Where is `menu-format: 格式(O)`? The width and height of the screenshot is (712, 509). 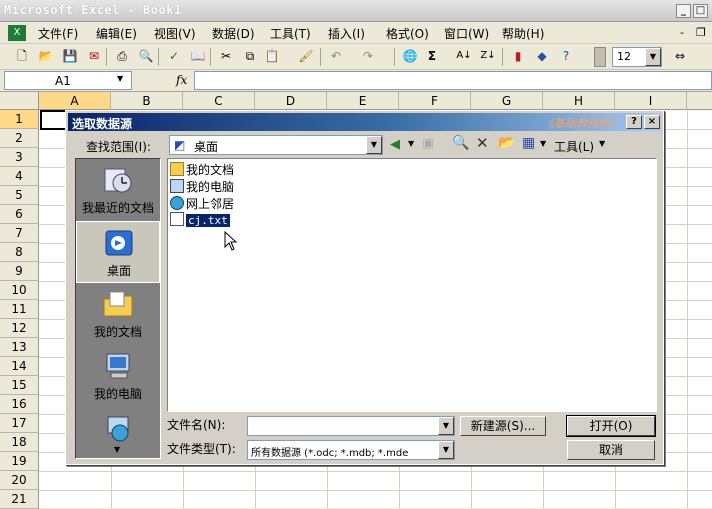
menu-format: 格式(O) is located at coordinates (407, 33).